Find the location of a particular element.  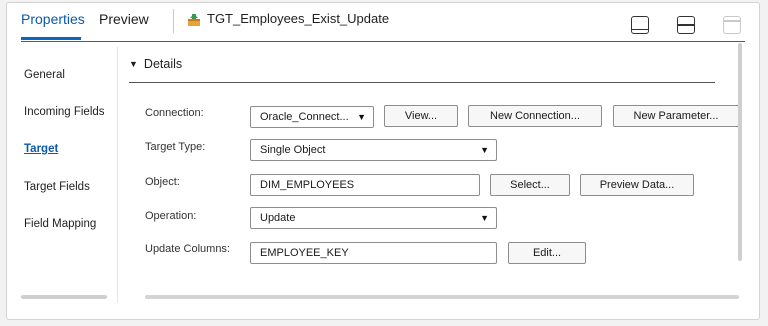

vertical-scrollbar is located at coordinates (740, 152).